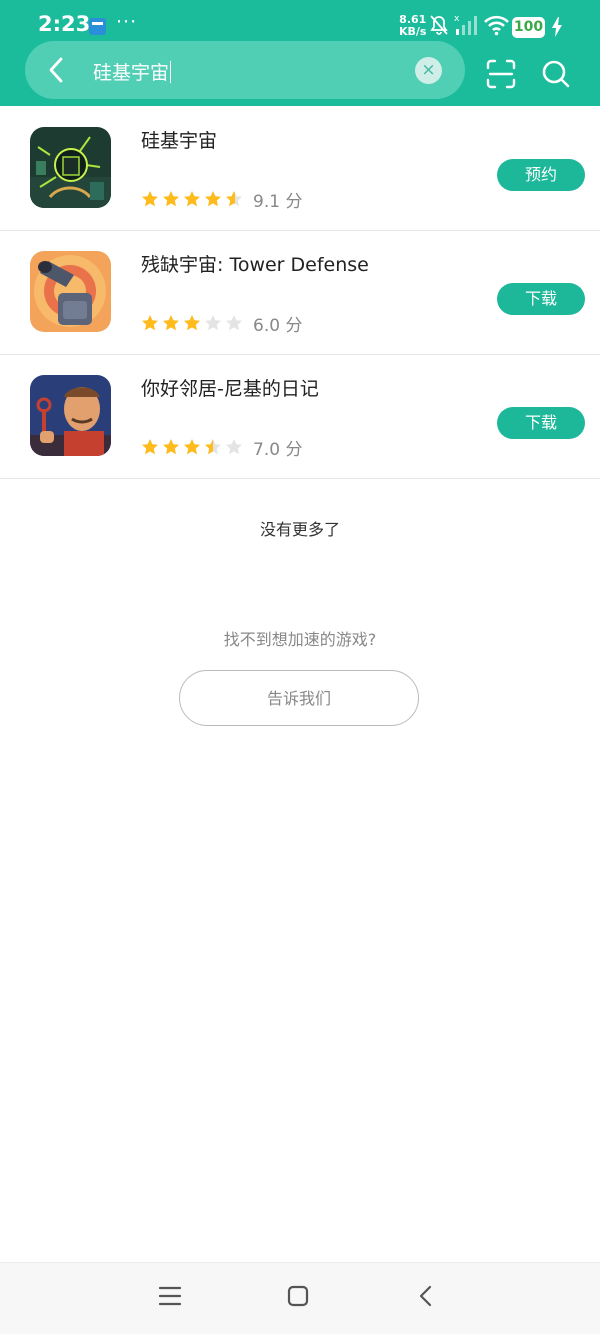 This screenshot has width=600, height=1334. Describe the element at coordinates (278, 326) in the screenshot. I see `rating-score: 6.0 分` at that location.